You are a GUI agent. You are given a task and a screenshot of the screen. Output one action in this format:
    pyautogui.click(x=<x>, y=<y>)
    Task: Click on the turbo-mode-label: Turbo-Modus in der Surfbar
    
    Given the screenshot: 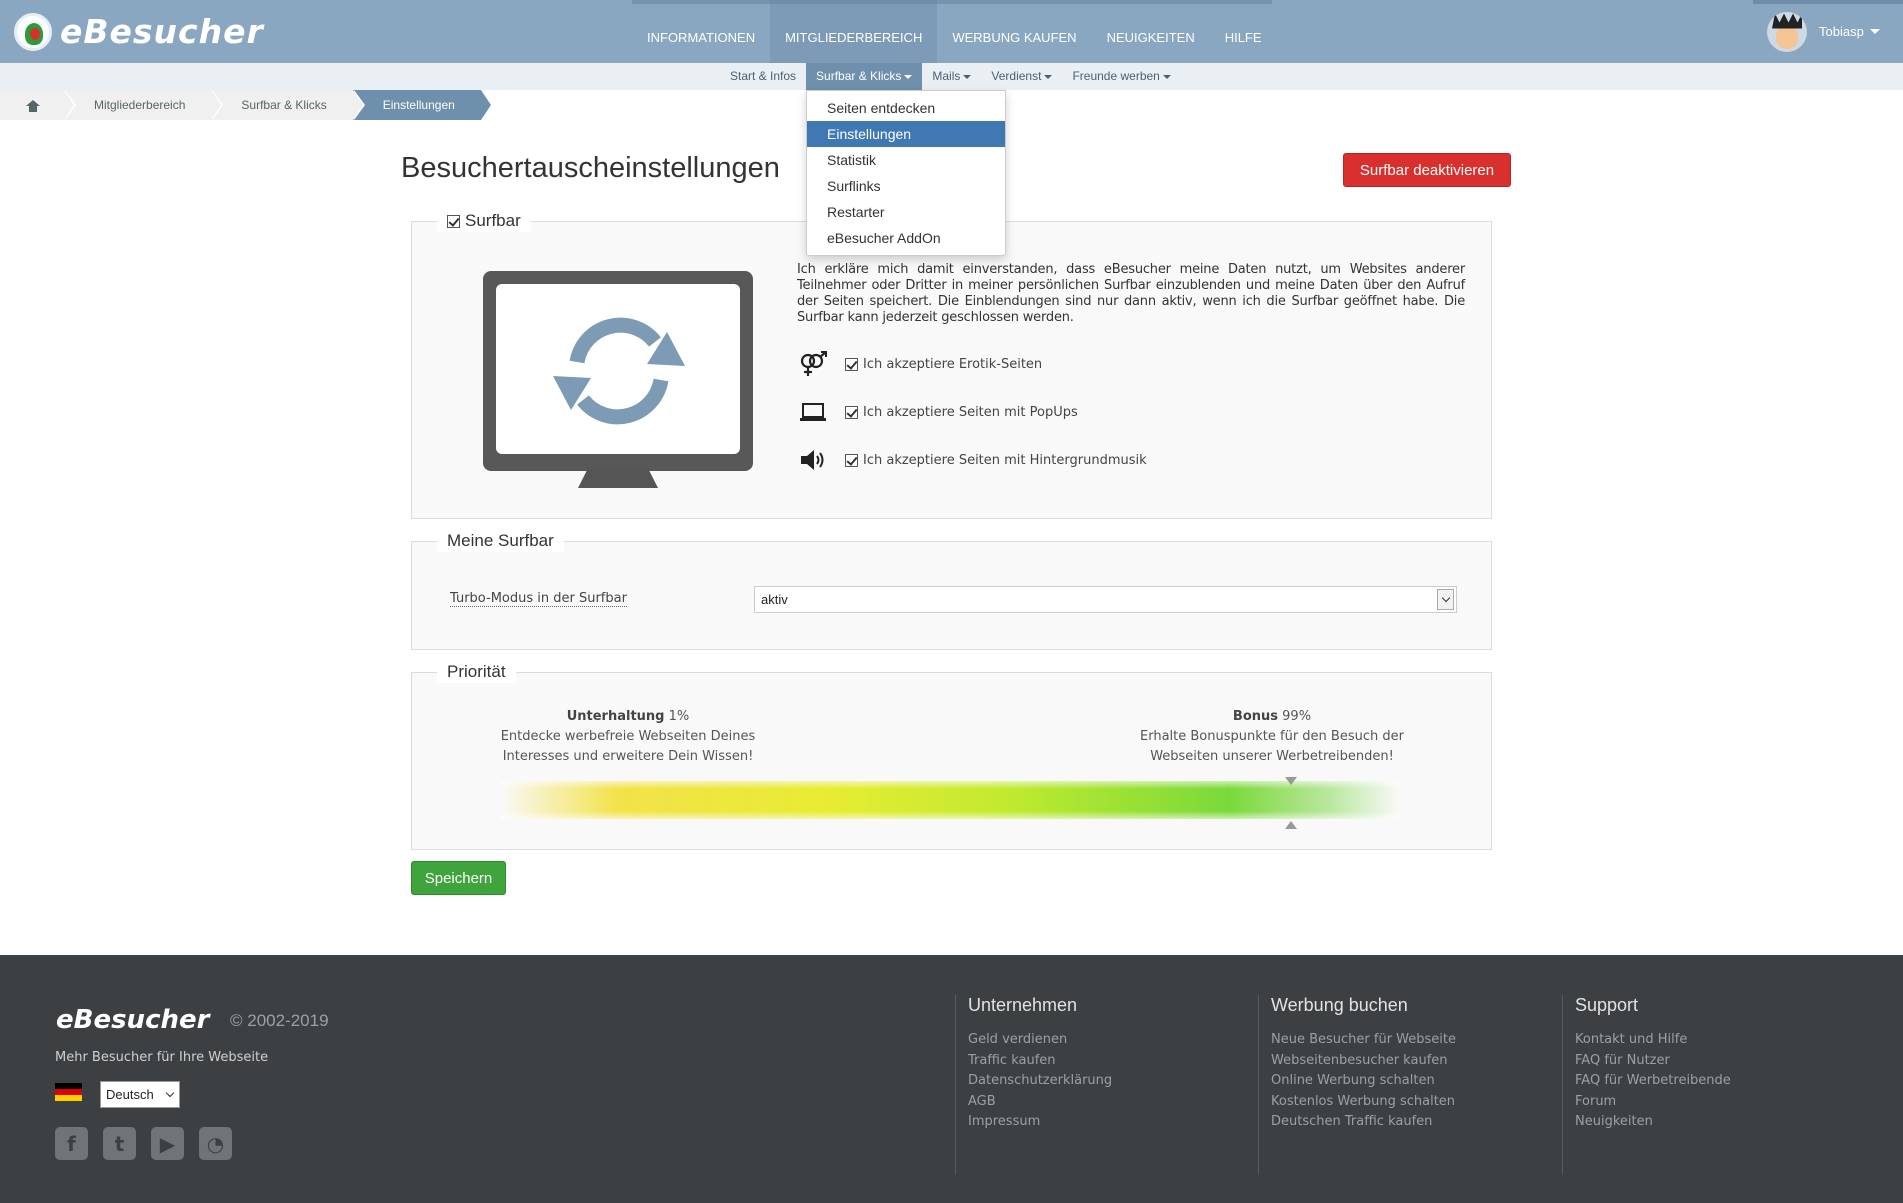 What is the action you would take?
    pyautogui.click(x=538, y=599)
    